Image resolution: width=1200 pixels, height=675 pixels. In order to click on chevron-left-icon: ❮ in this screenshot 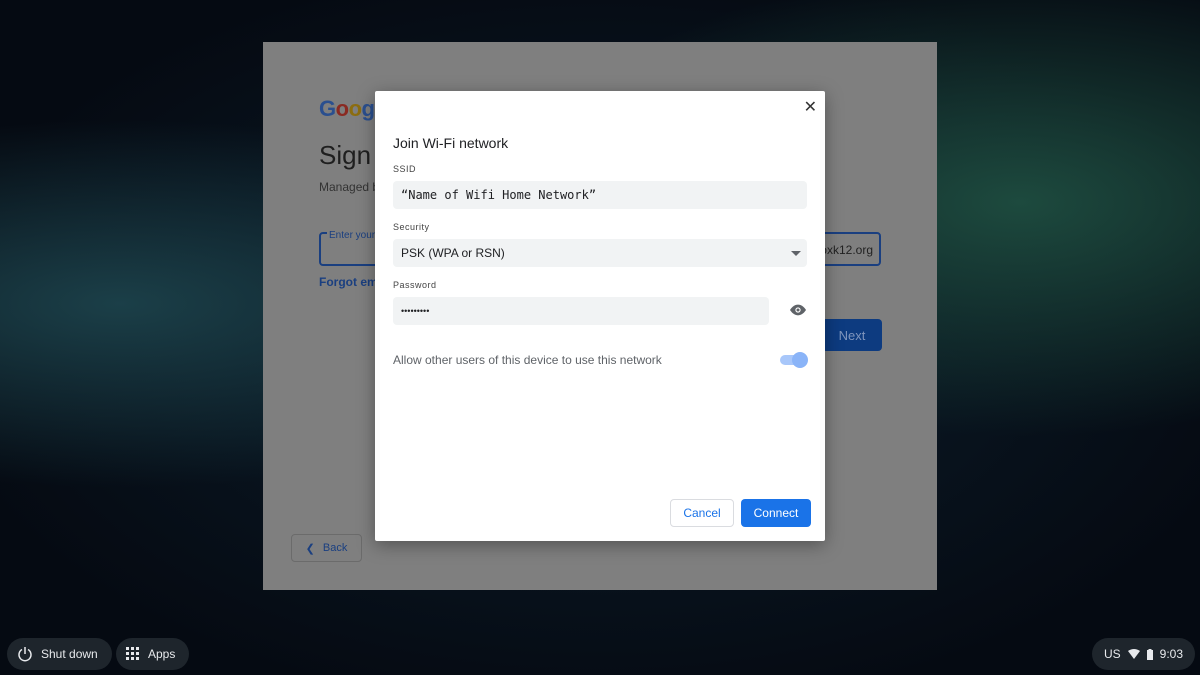, I will do `click(310, 548)`.